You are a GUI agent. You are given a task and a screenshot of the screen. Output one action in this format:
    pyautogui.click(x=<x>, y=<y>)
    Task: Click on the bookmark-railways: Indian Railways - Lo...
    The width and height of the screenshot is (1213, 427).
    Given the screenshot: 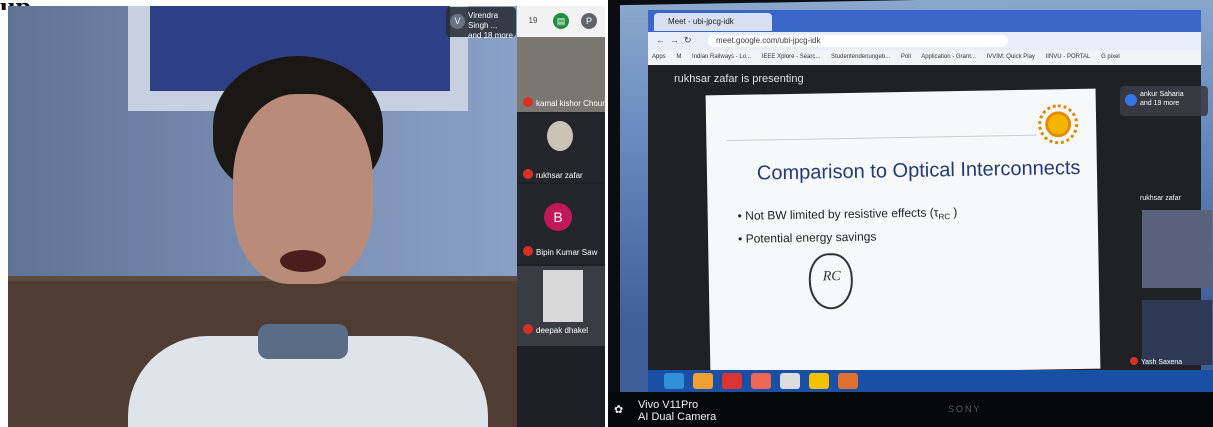 What is the action you would take?
    pyautogui.click(x=721, y=57)
    